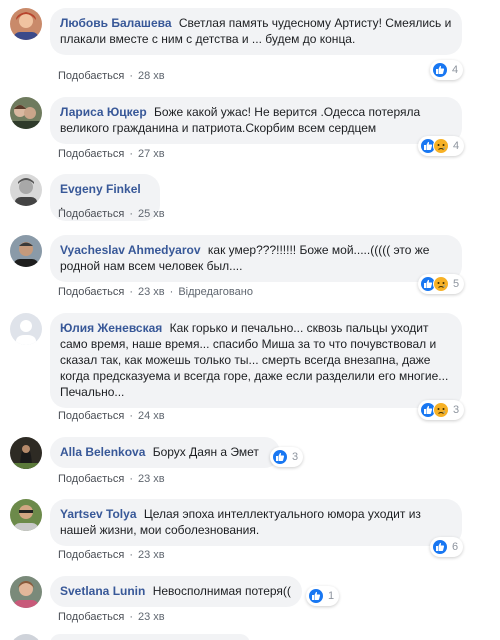 Image resolution: width=500 pixels, height=640 pixels. Describe the element at coordinates (456, 284) in the screenshot. I see `reaction-count: 5` at that location.